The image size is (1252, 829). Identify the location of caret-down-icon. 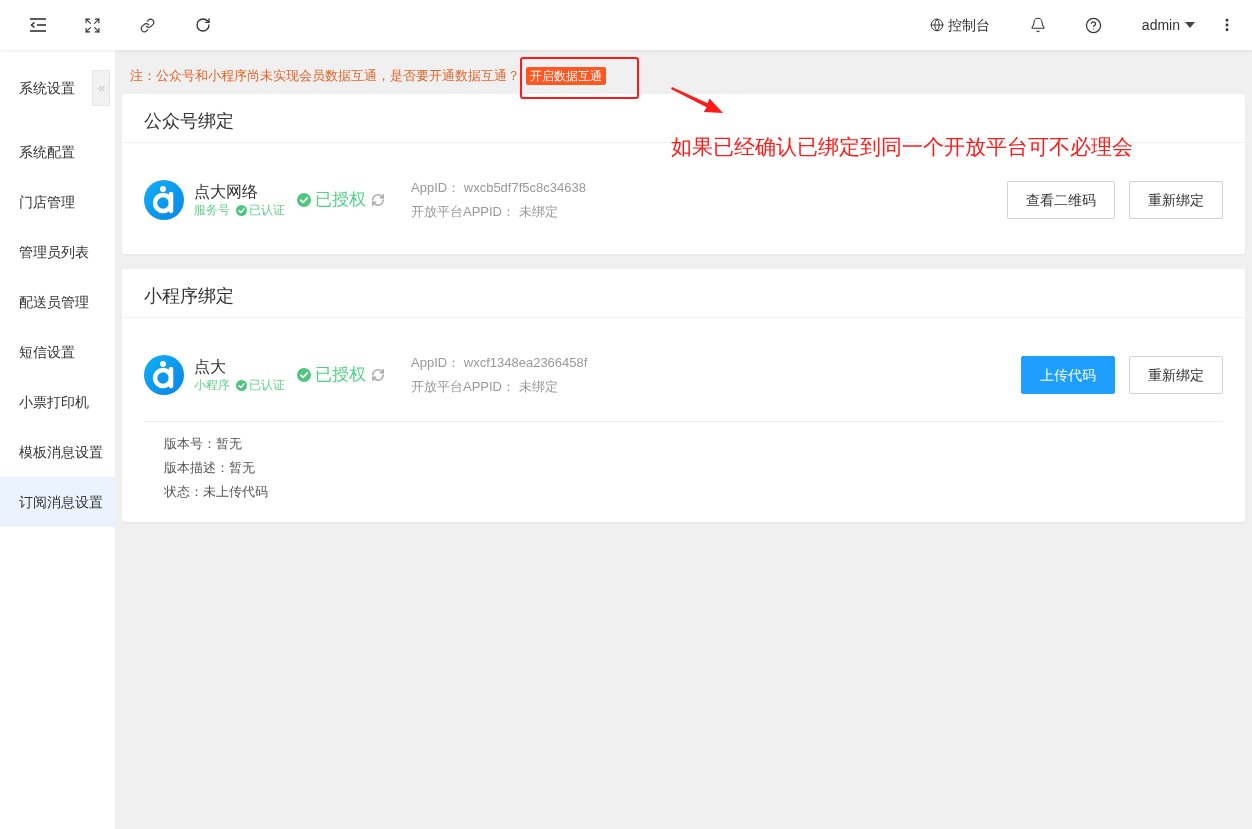
(1190, 25).